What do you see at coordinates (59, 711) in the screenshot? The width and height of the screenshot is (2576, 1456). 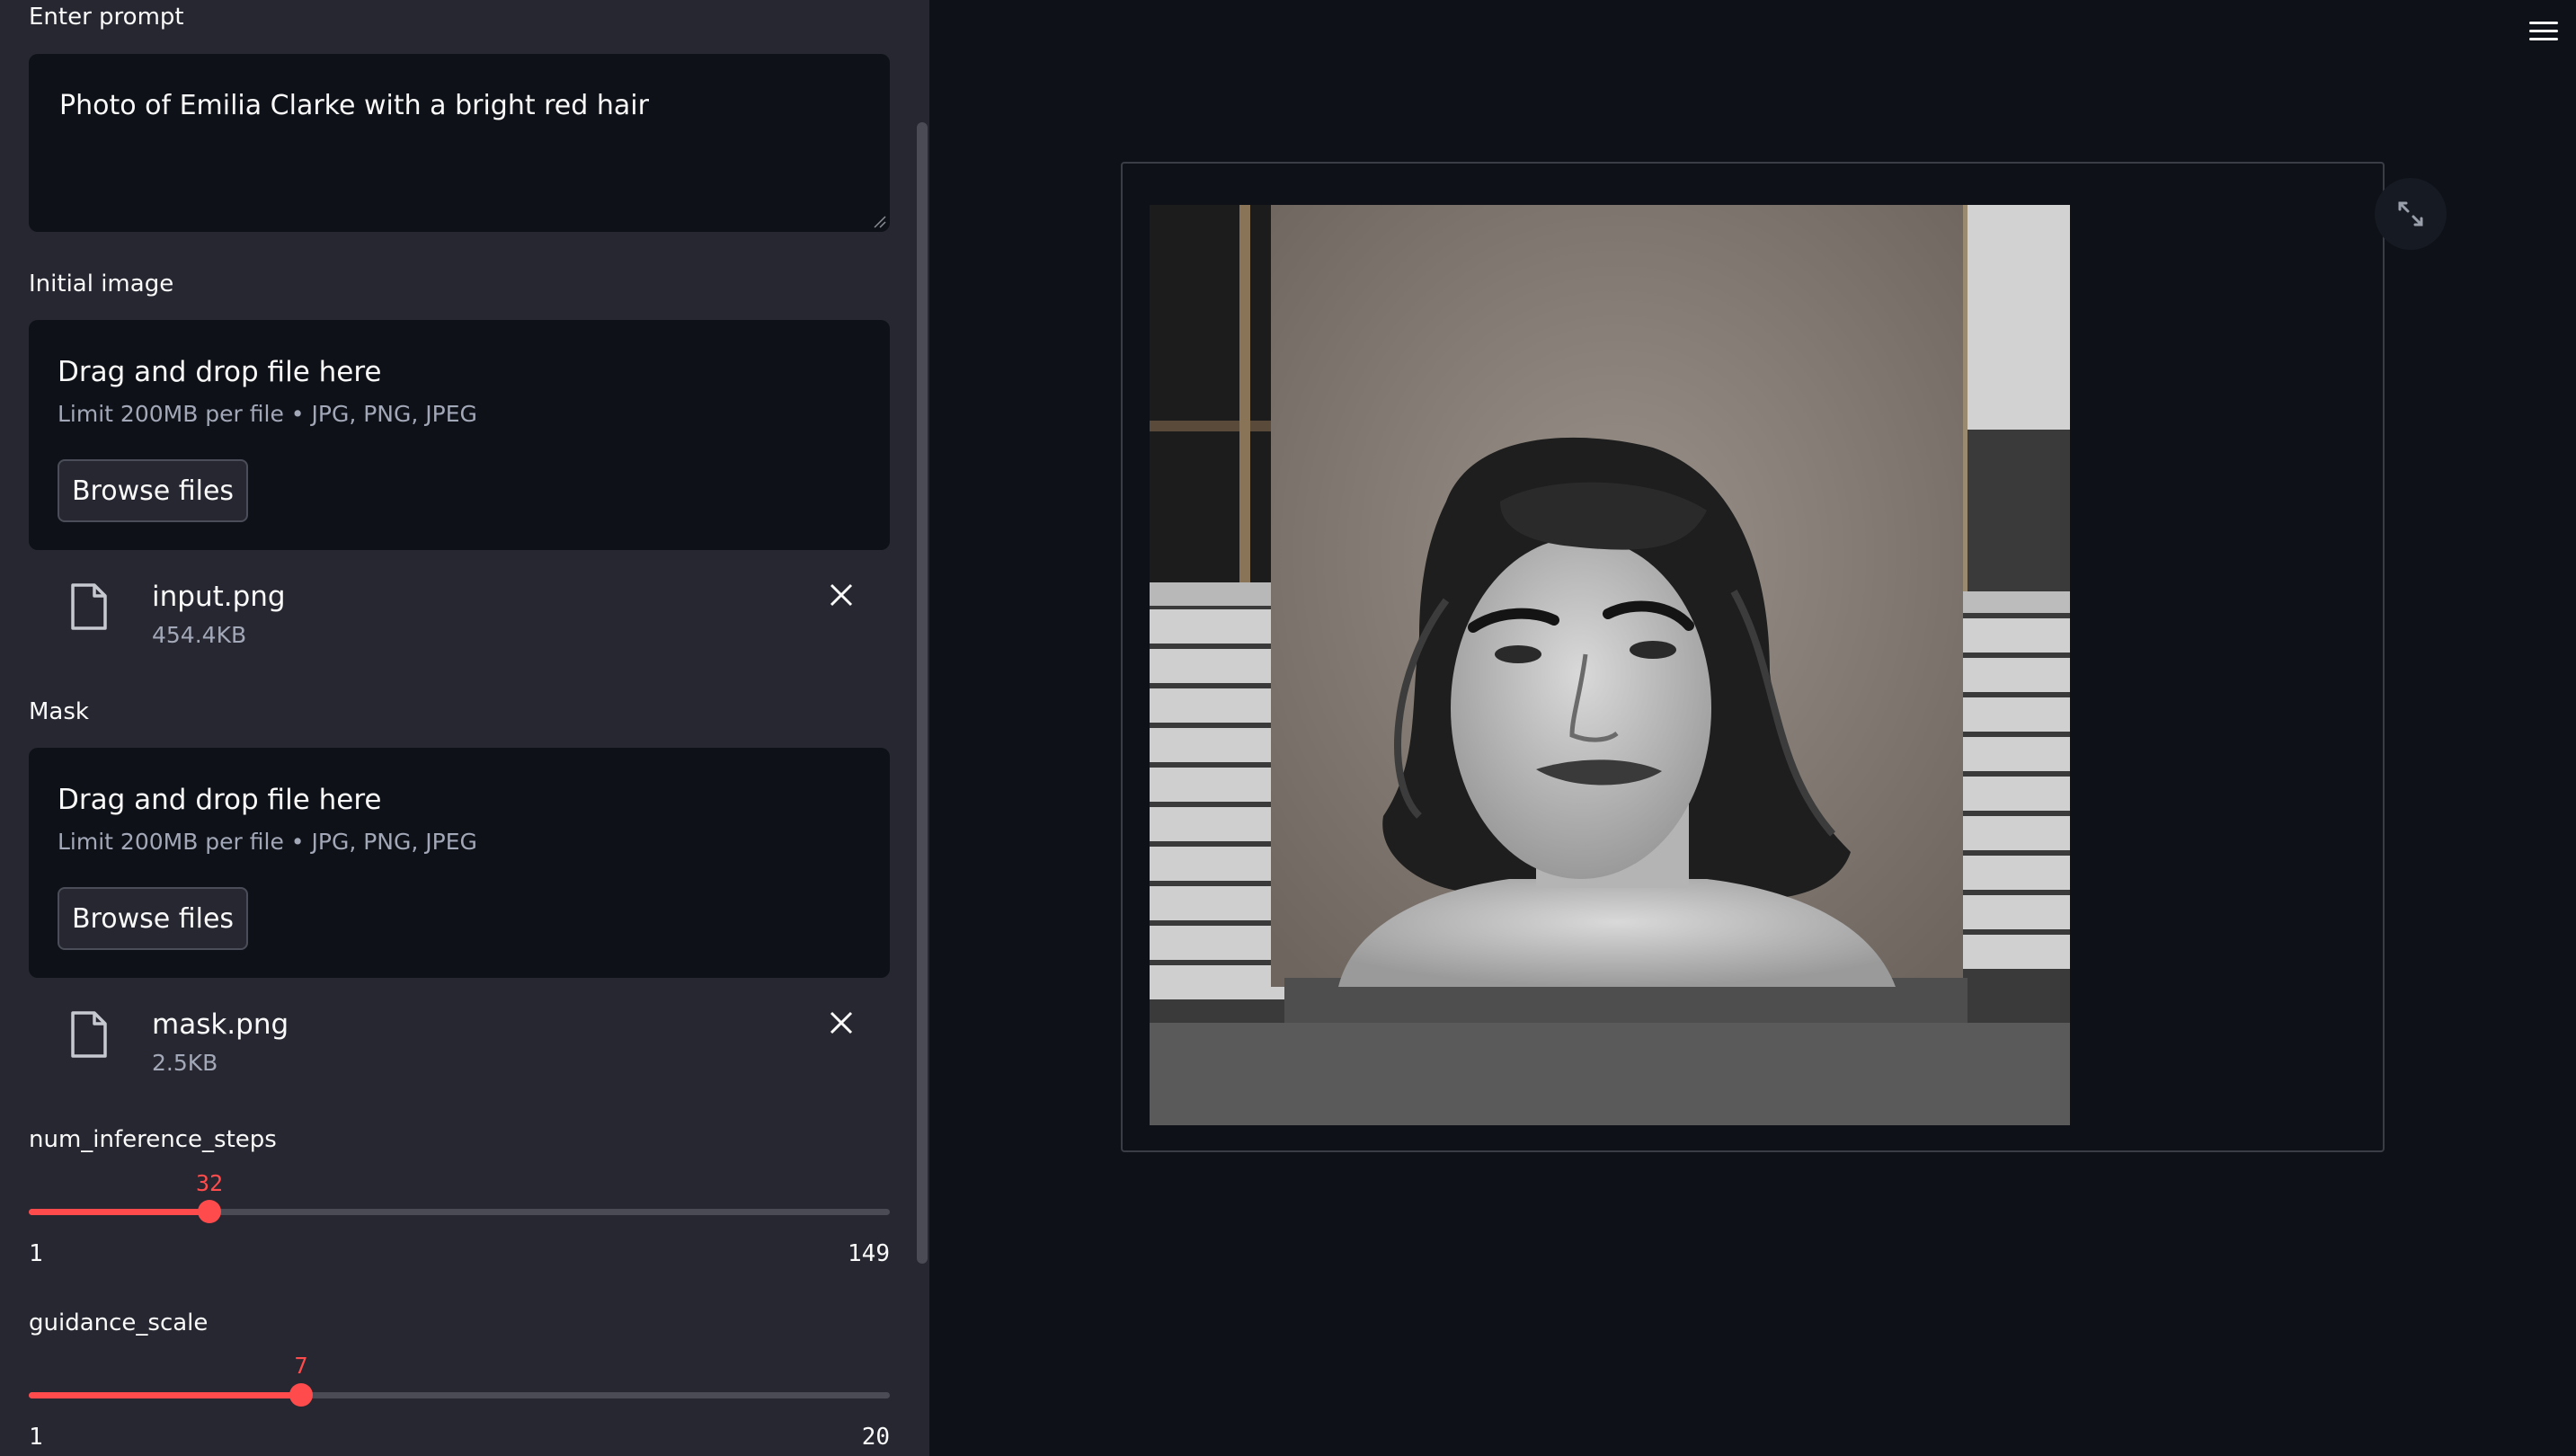 I see `mask-label: Mask` at bounding box center [59, 711].